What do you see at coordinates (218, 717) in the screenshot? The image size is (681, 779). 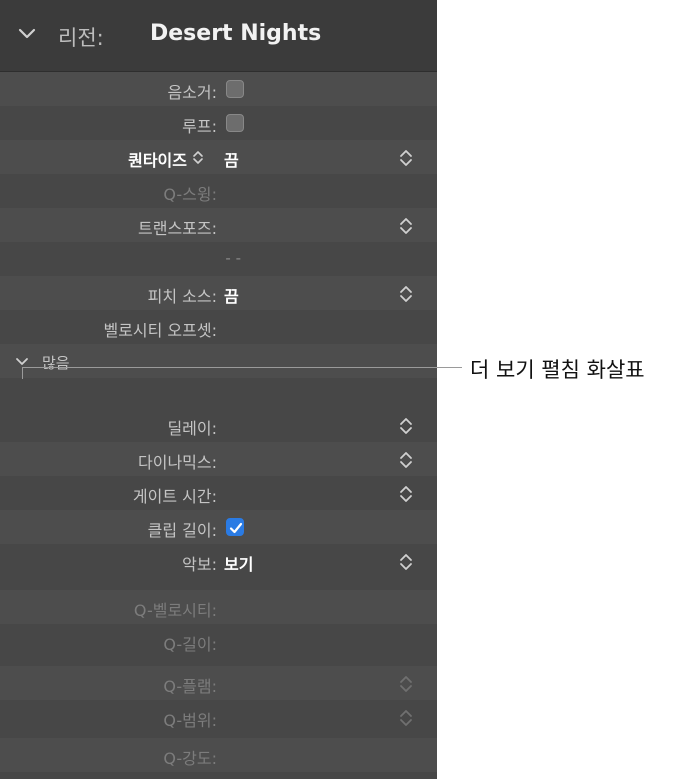 I see `q-range-row: Q-범위:` at bounding box center [218, 717].